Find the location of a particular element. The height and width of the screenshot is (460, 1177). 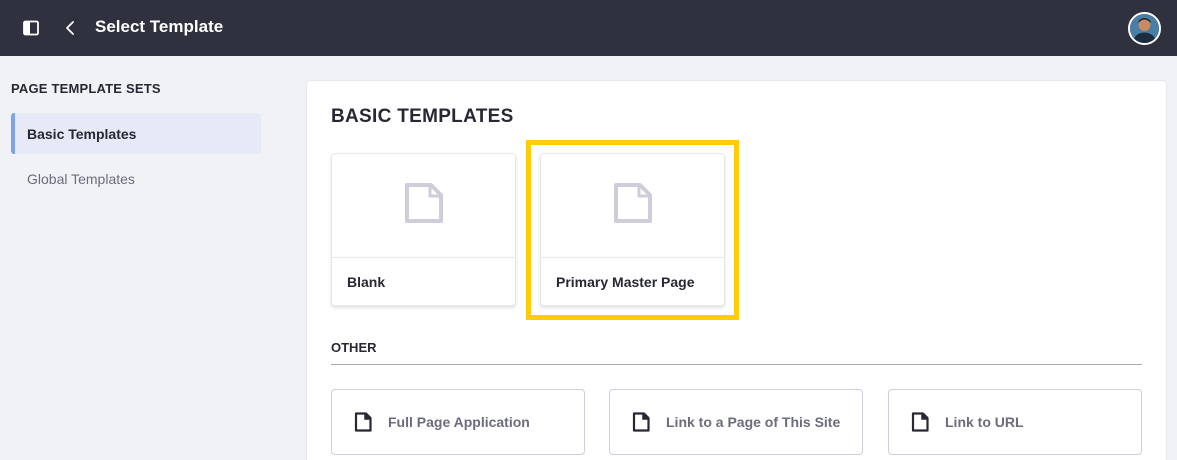

card-label: Primary Master Page is located at coordinates (625, 282).